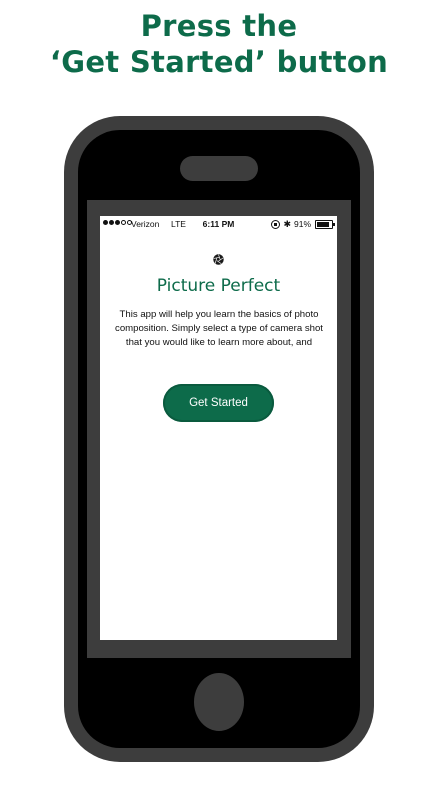  Describe the element at coordinates (287, 223) in the screenshot. I see `bluetooth-icon: ✱` at that location.